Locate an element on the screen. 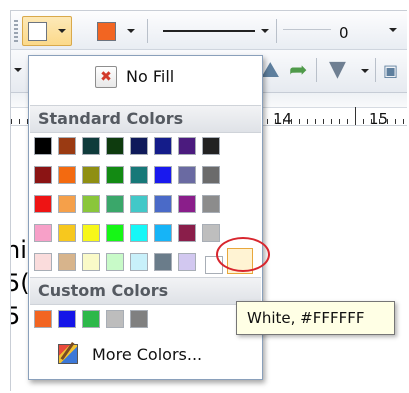  color-tooltip: White, #FFFFFF is located at coordinates (315, 318).